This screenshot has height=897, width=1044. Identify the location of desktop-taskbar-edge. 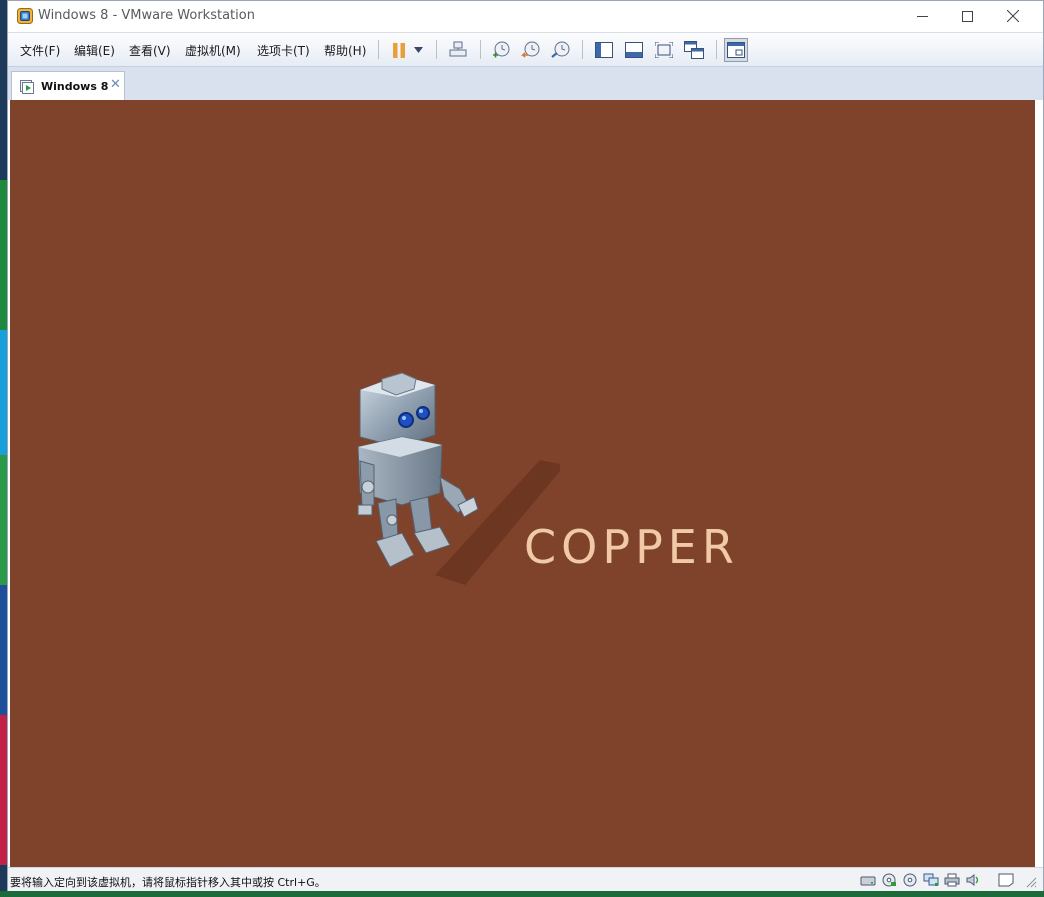
(522, 894).